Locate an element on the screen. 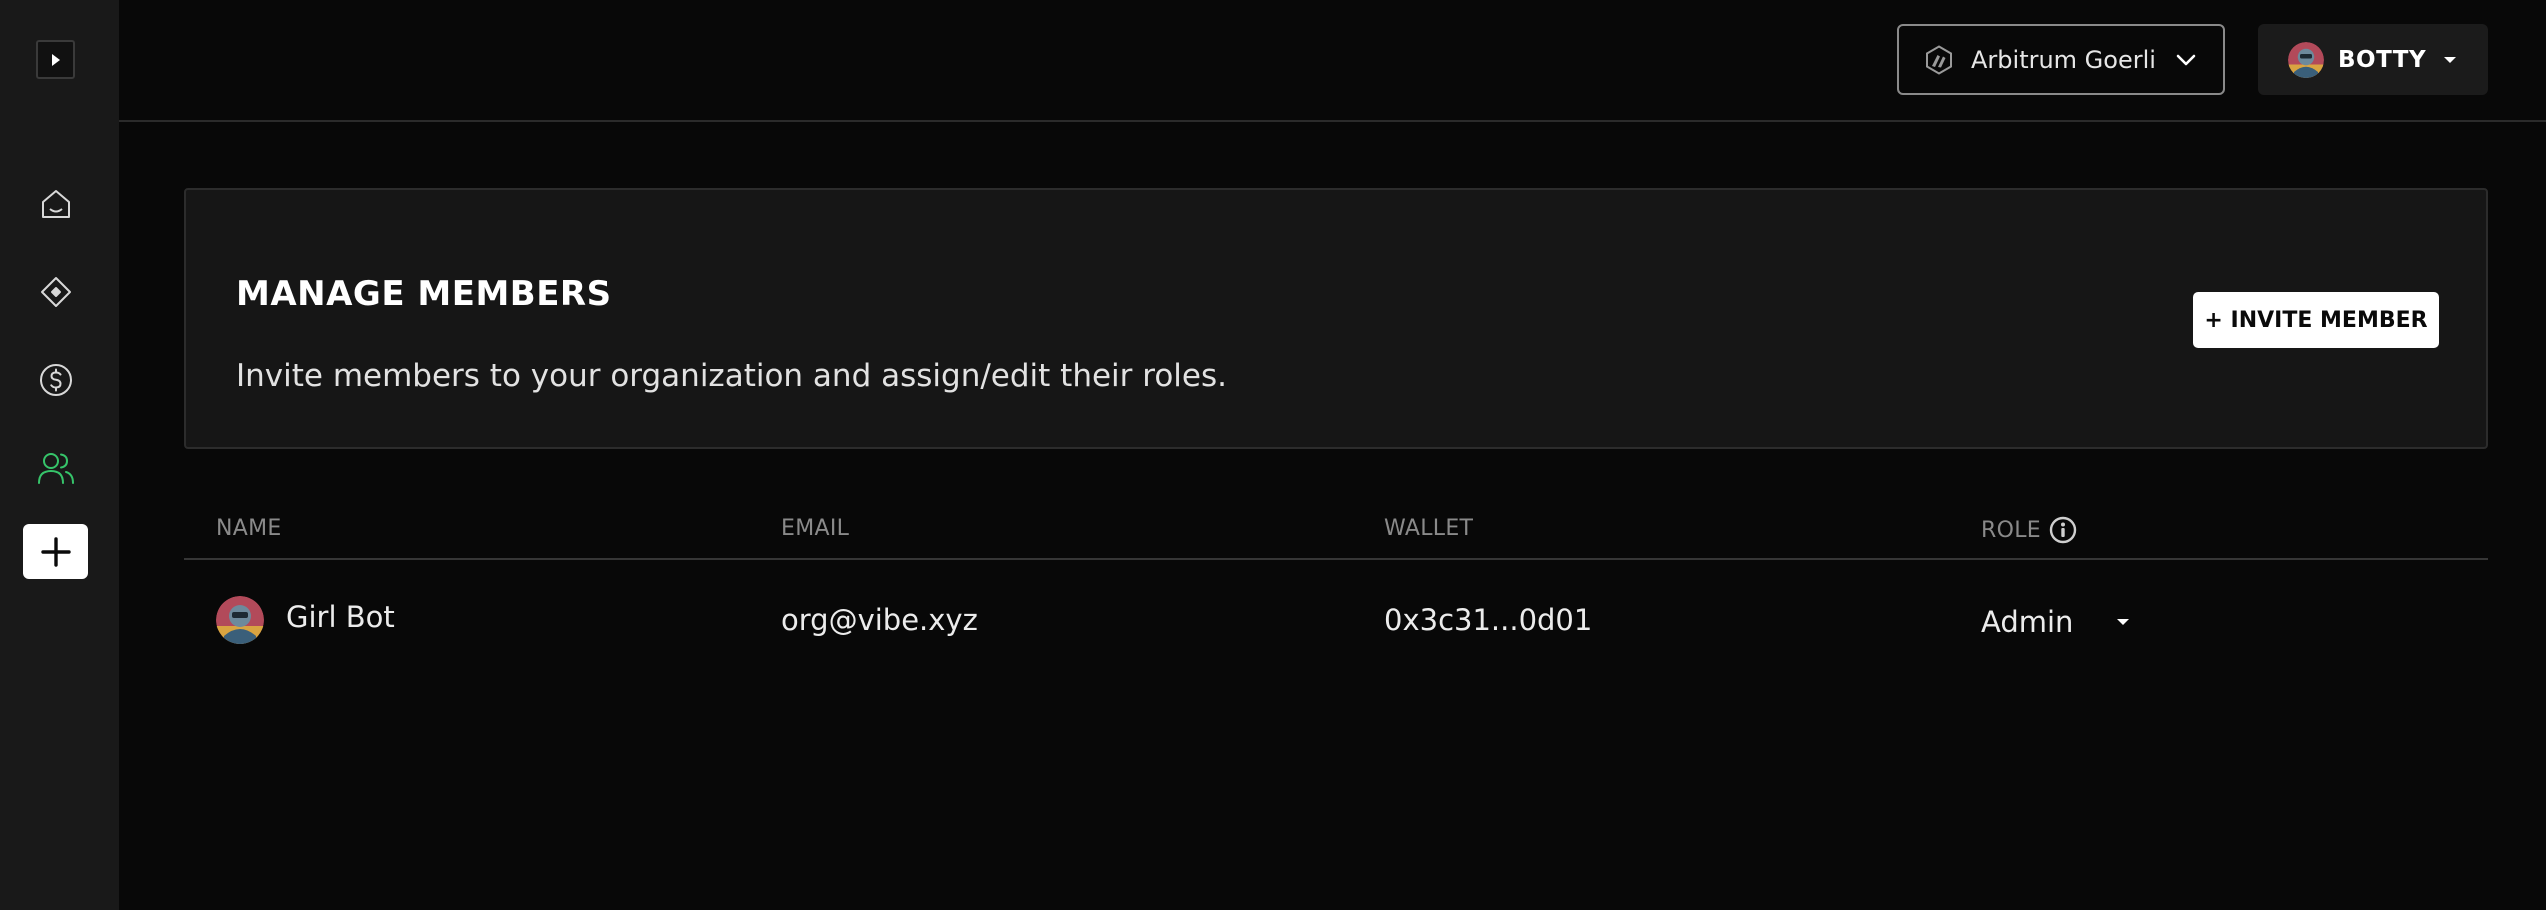 This screenshot has height=910, width=2546. users-icon is located at coordinates (56, 468).